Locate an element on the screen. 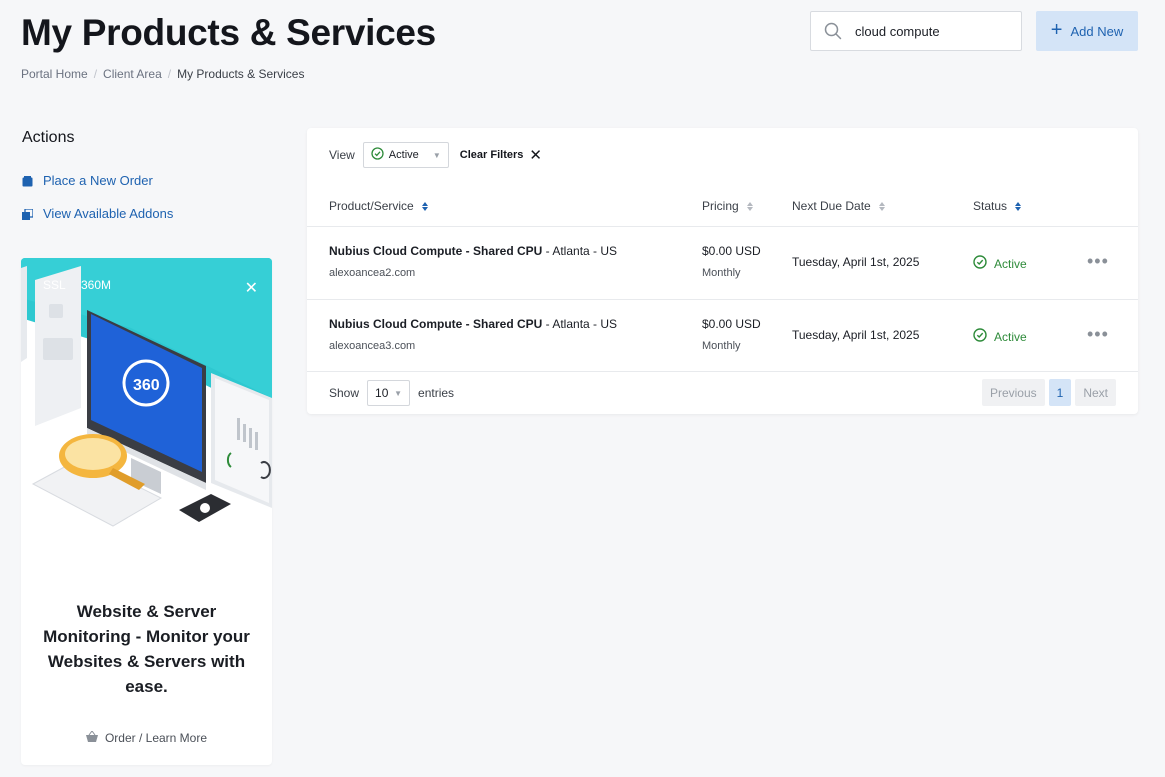 This screenshot has height=777, width=1165. next-page-button: Next is located at coordinates (1095, 392).